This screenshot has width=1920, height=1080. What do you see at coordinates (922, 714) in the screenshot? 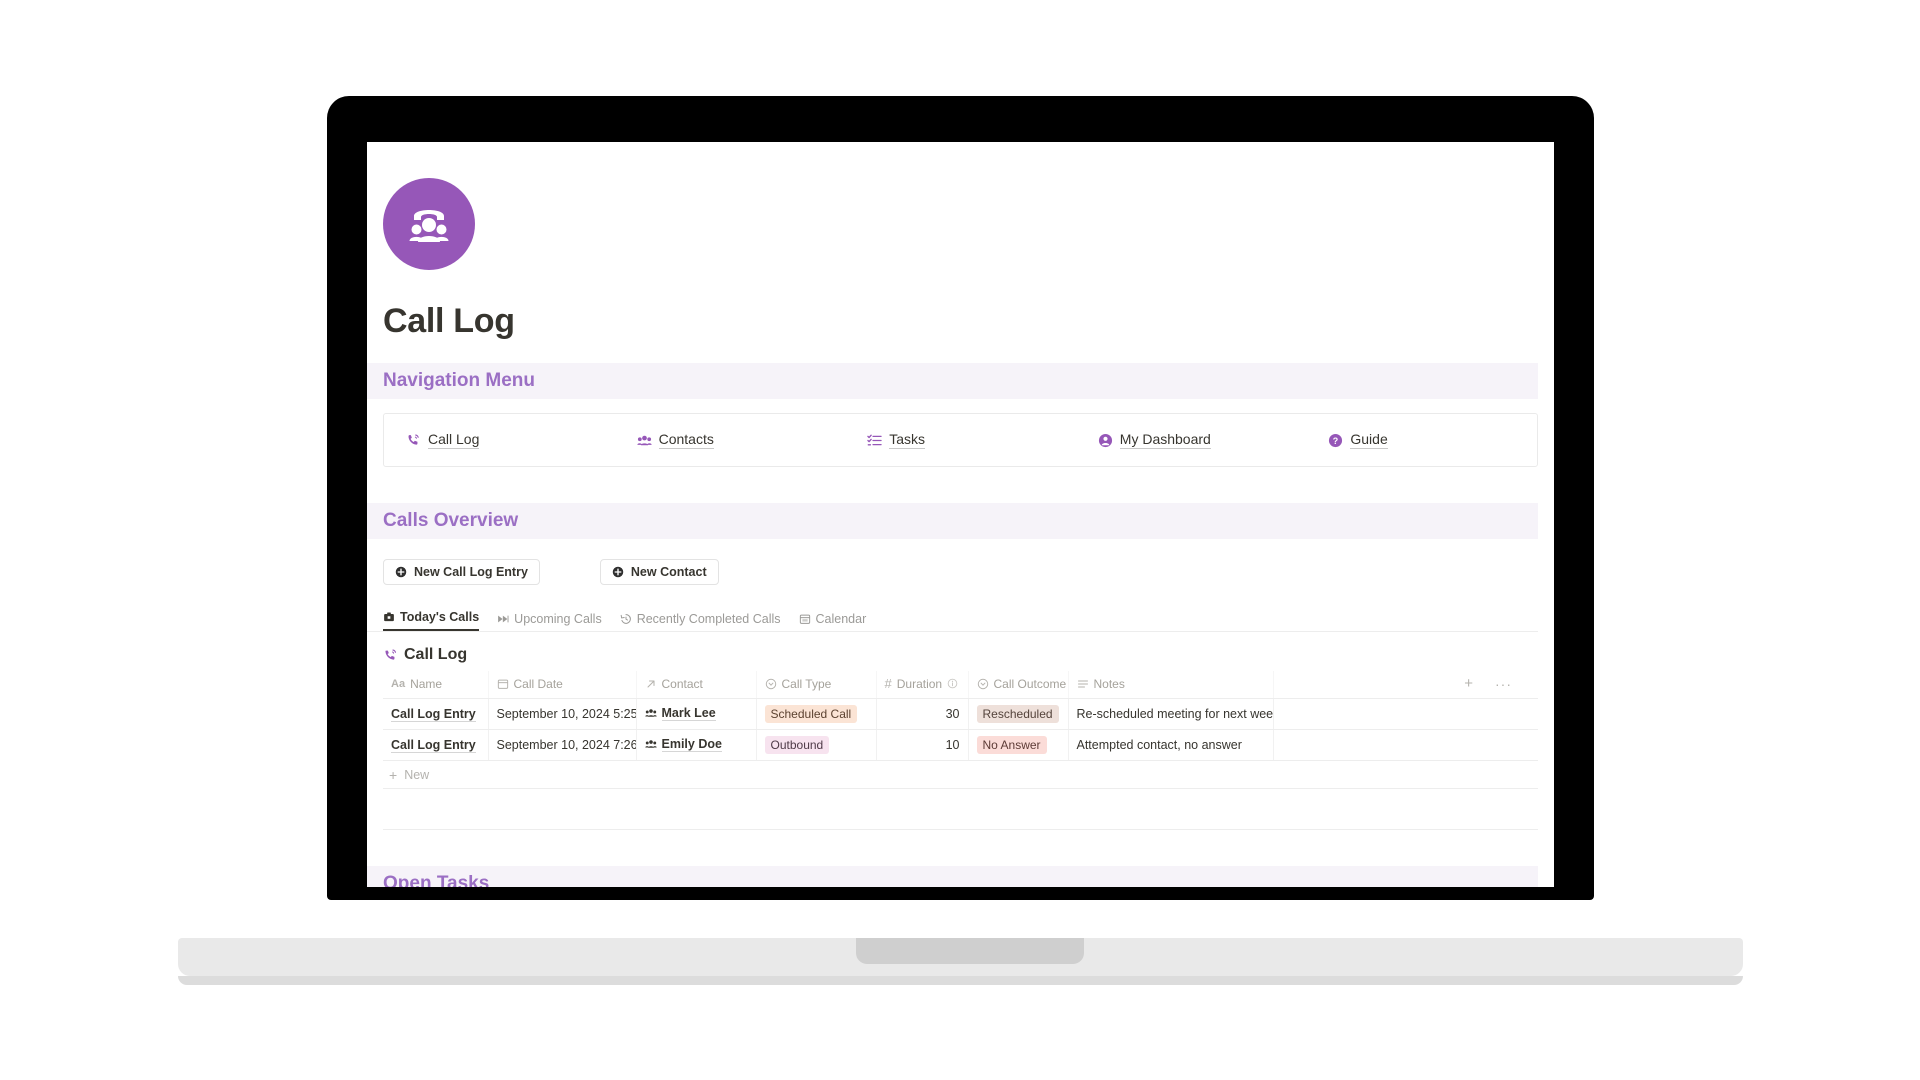
I see `cell-duration: 30` at bounding box center [922, 714].